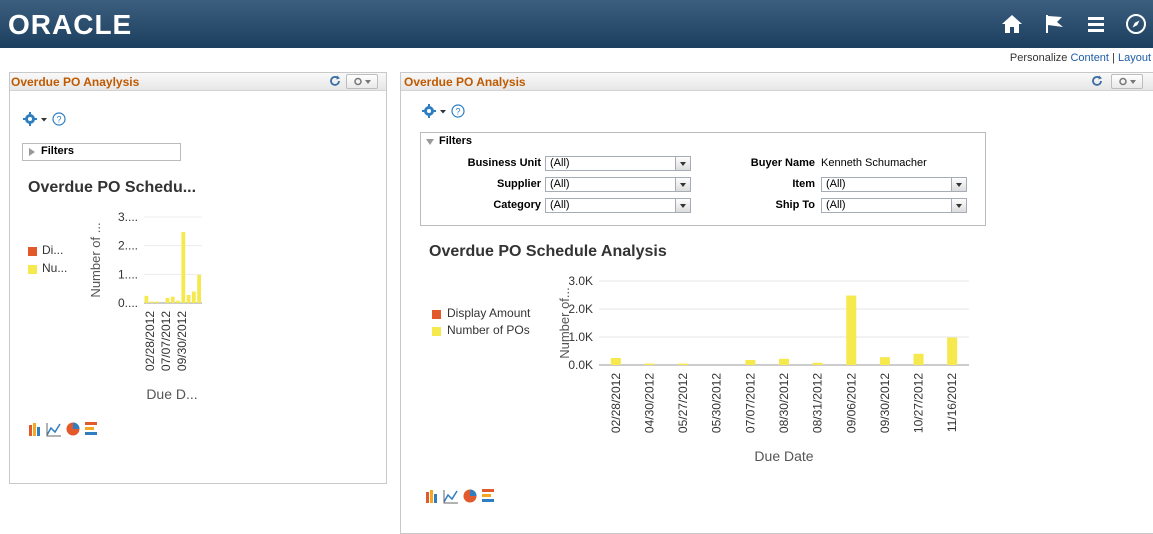 Image resolution: width=1153 pixels, height=534 pixels. I want to click on help-icon: ?, so click(59, 119).